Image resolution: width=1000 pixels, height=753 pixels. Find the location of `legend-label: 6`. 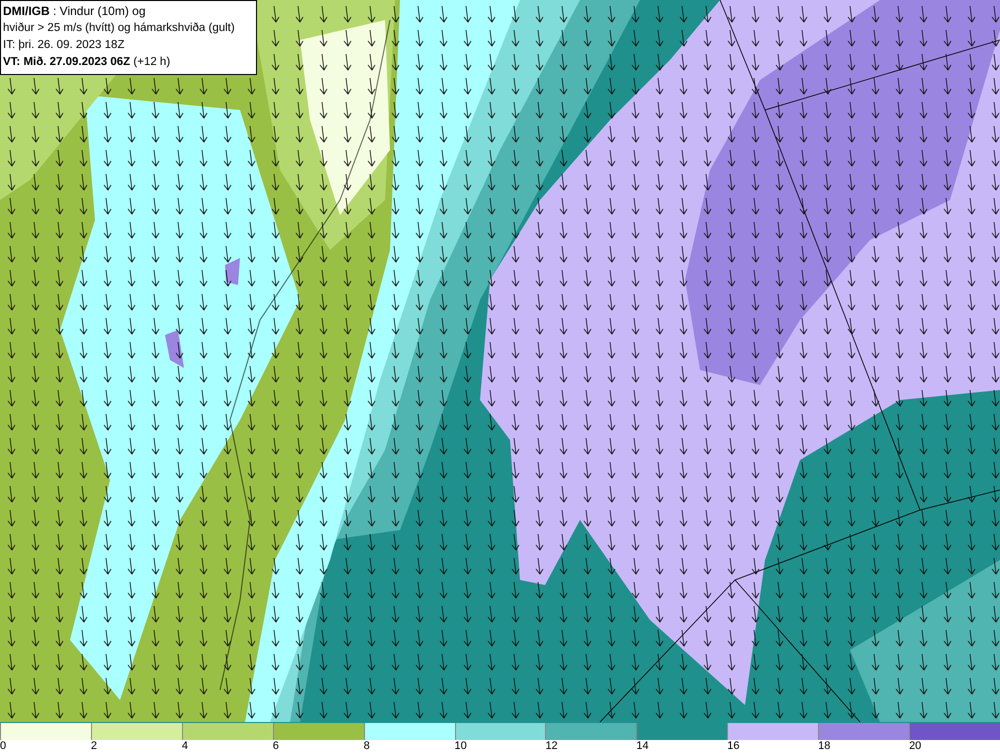

legend-label: 6 is located at coordinates (275, 746).